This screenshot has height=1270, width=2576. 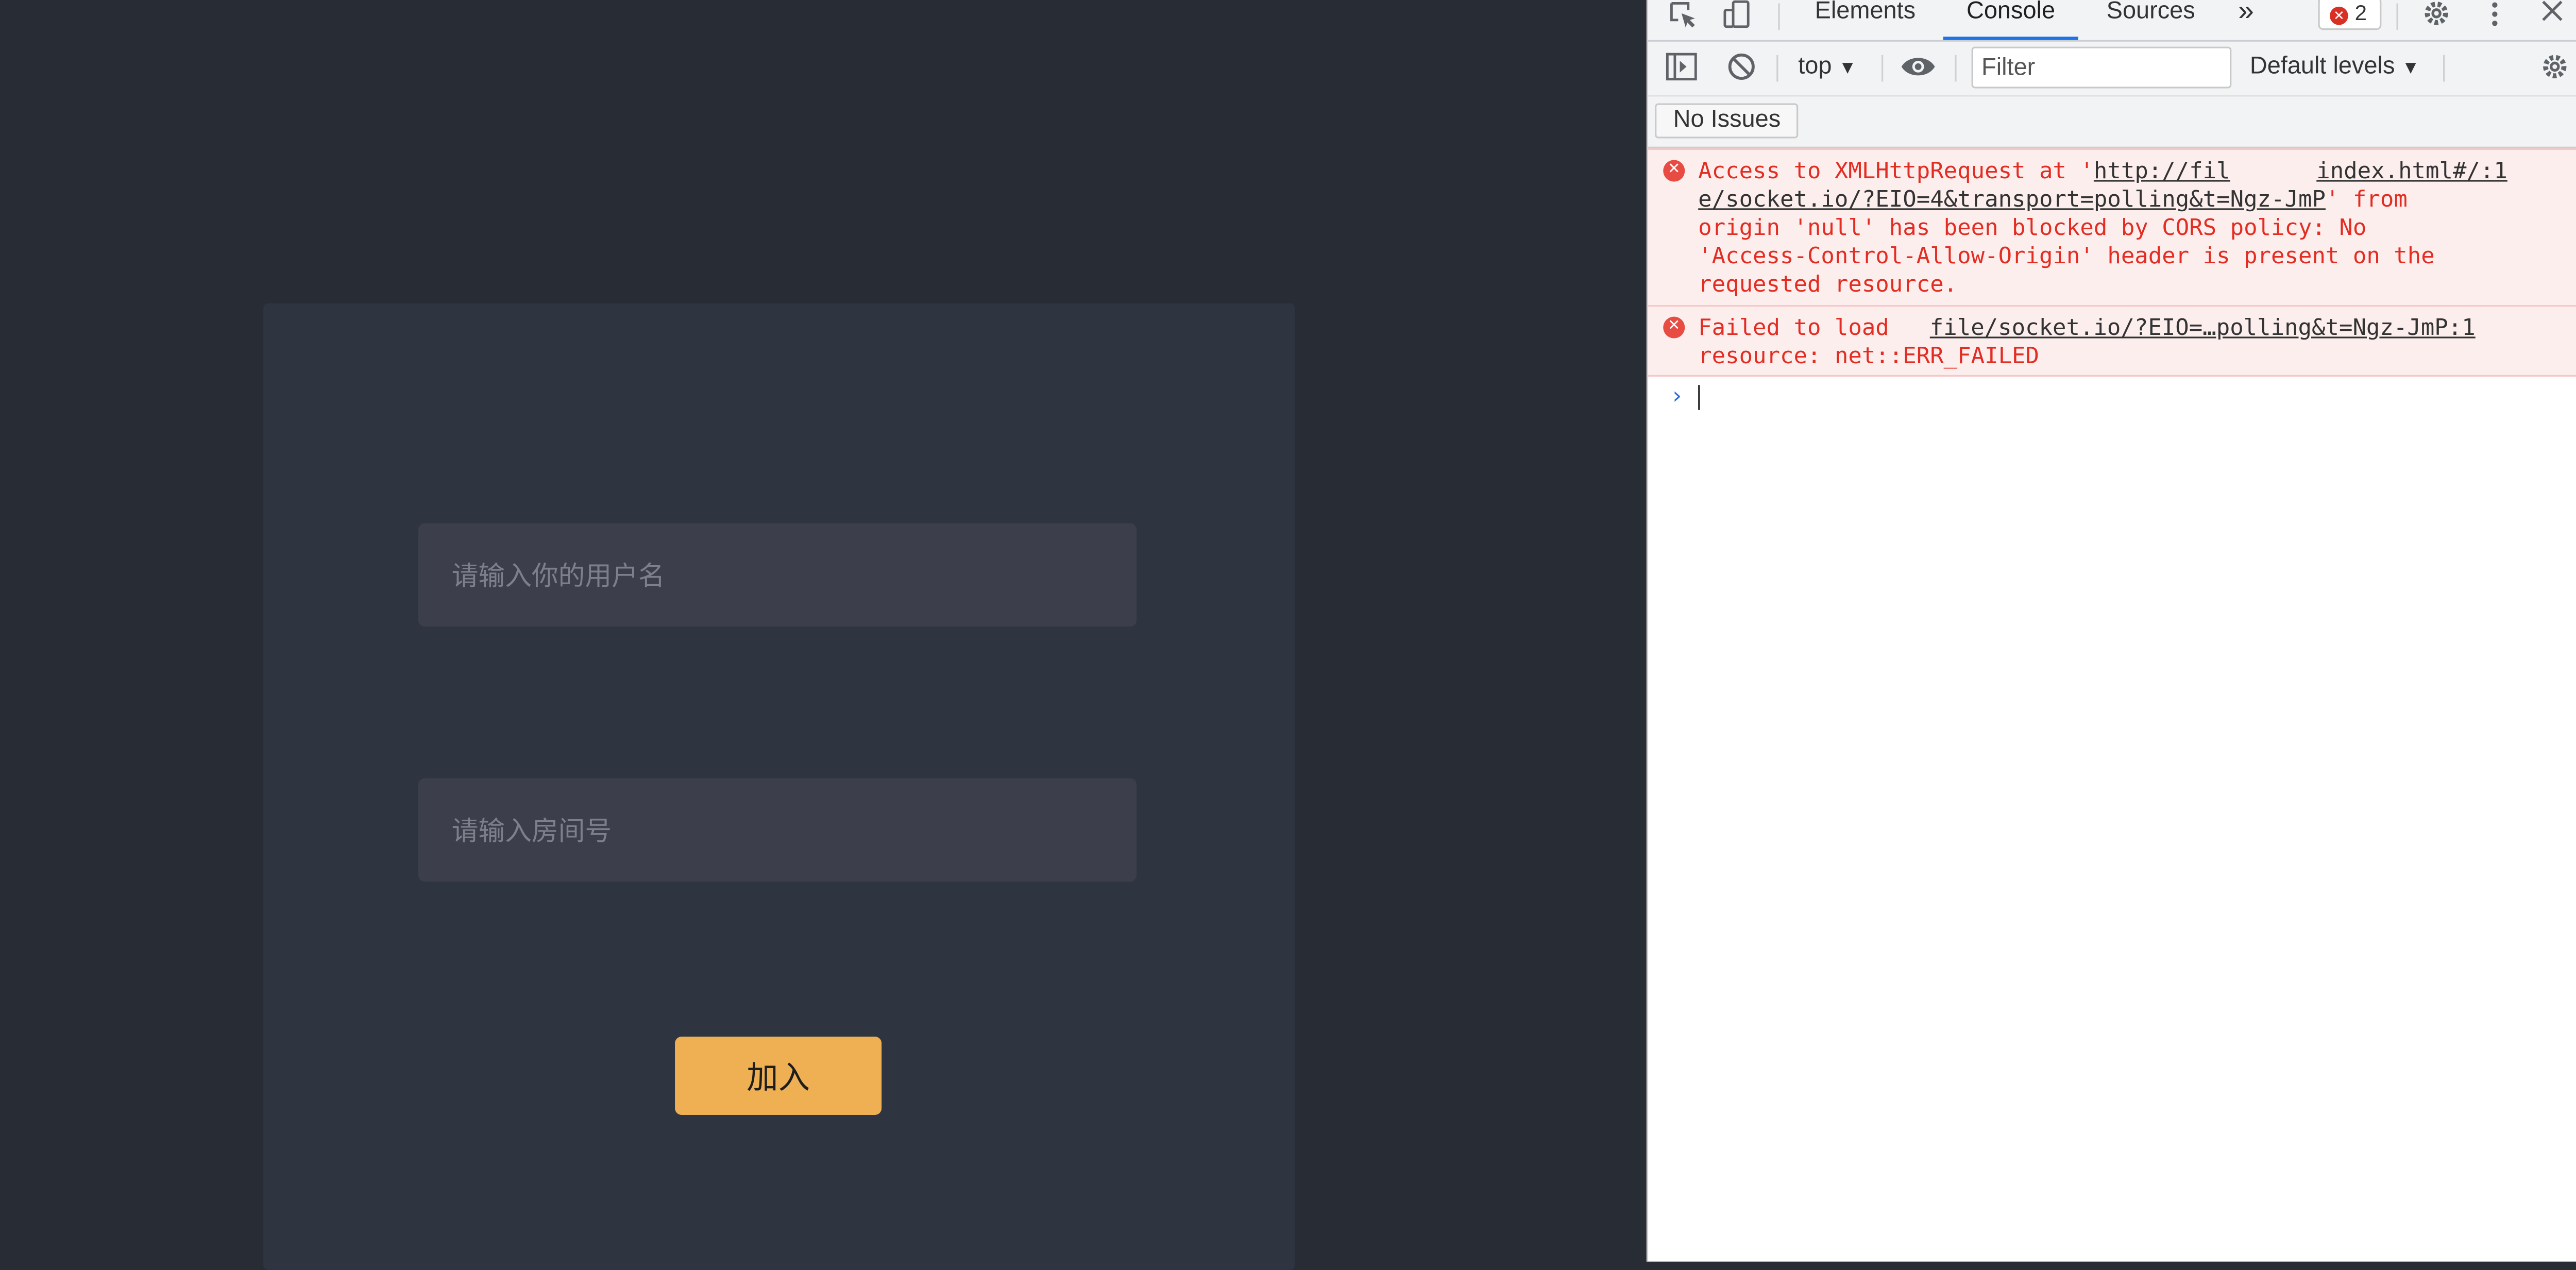 I want to click on settings-gear-icon, so click(x=2436, y=16).